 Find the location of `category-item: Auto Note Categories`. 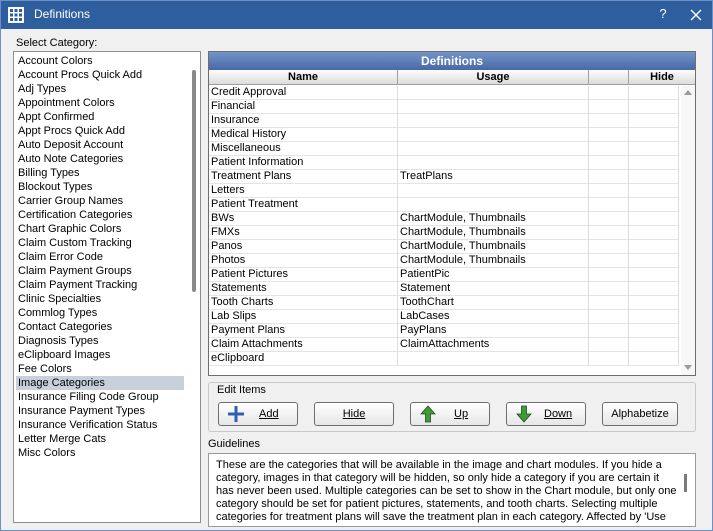

category-item: Auto Note Categories is located at coordinates (100, 159).